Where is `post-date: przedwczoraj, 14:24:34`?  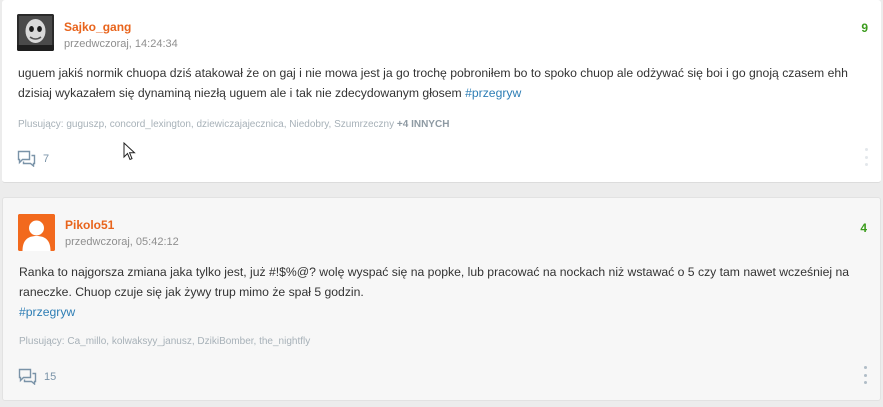
post-date: przedwczoraj, 14:24:34 is located at coordinates (121, 44).